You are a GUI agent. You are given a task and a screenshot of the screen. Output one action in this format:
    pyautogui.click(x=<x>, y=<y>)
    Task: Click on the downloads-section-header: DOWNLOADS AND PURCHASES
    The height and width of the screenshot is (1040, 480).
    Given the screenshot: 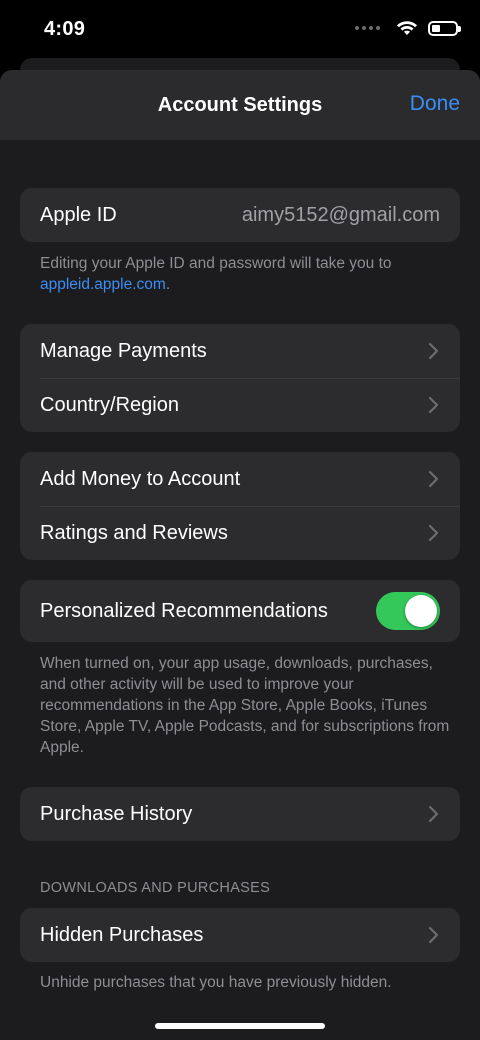 What is the action you would take?
    pyautogui.click(x=155, y=888)
    